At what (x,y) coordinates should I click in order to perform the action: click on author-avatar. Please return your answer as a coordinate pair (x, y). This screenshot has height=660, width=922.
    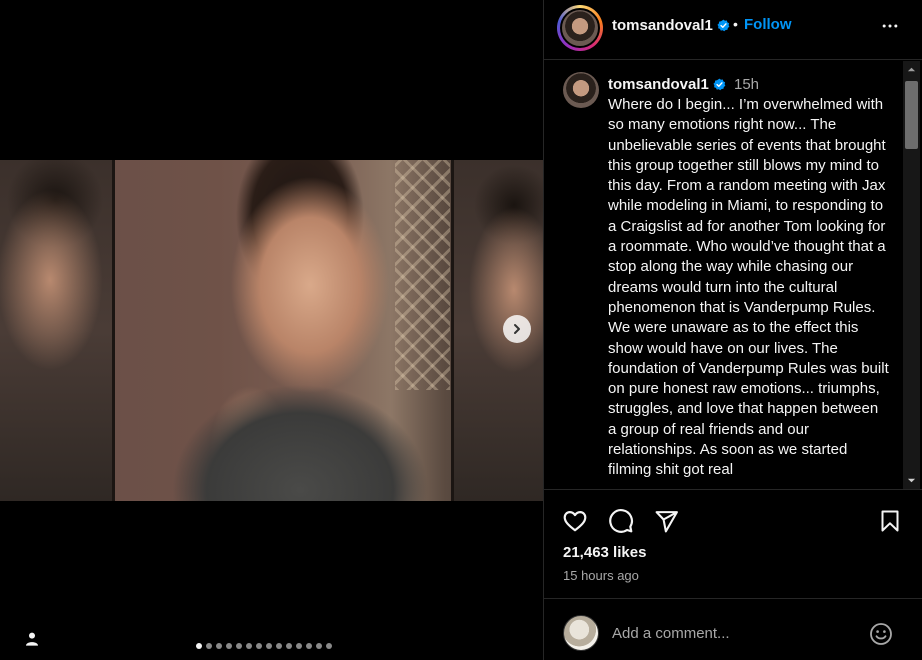
    Looking at the image, I should click on (580, 28).